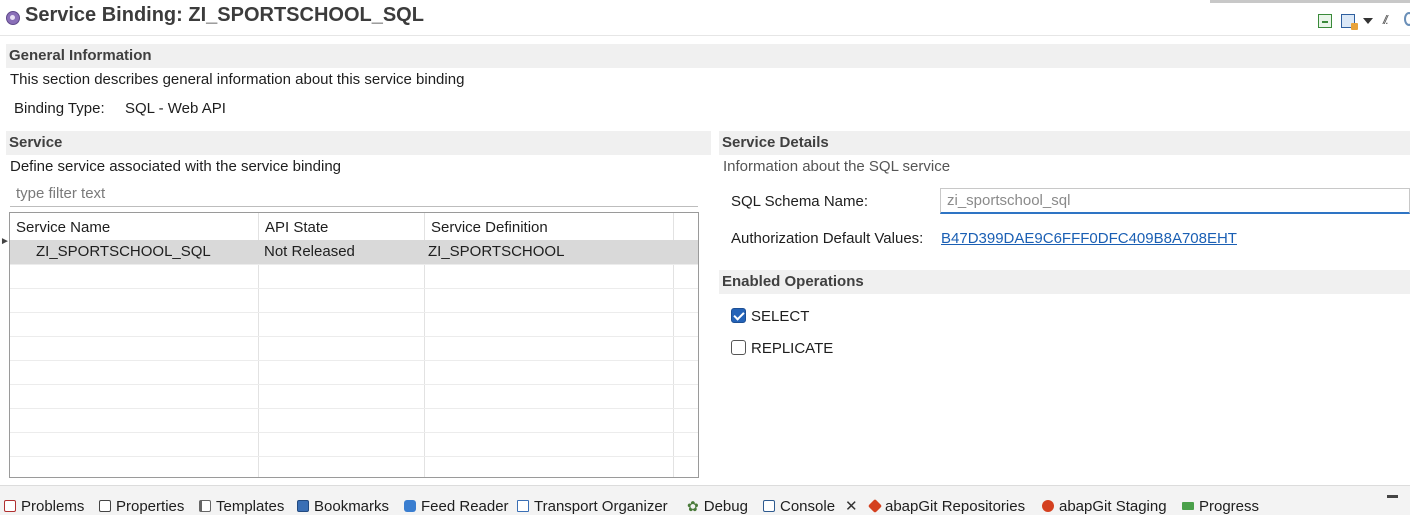  What do you see at coordinates (523, 506) in the screenshot?
I see `transport-organizer-icon` at bounding box center [523, 506].